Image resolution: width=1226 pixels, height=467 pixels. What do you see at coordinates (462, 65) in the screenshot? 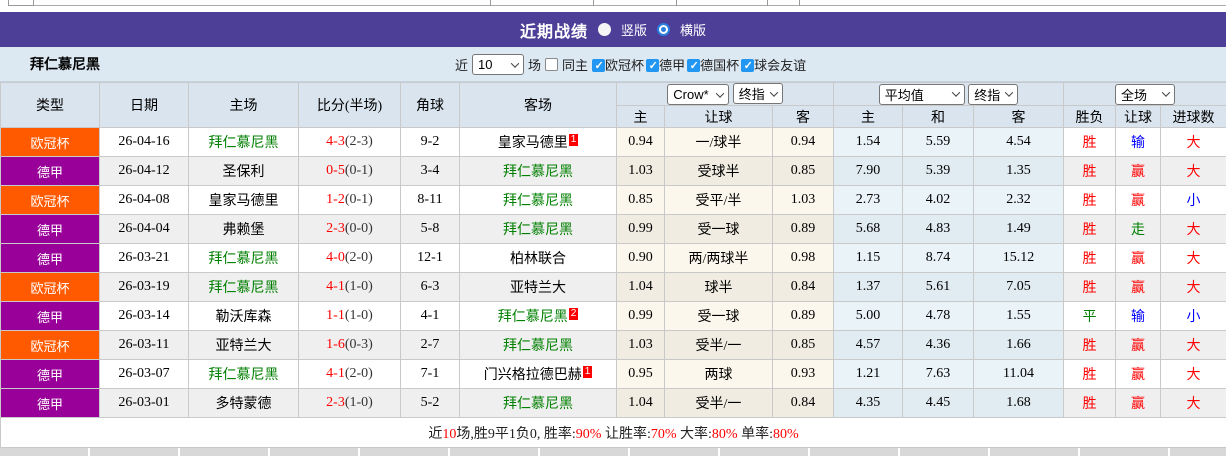
I see `near-label: 近` at bounding box center [462, 65].